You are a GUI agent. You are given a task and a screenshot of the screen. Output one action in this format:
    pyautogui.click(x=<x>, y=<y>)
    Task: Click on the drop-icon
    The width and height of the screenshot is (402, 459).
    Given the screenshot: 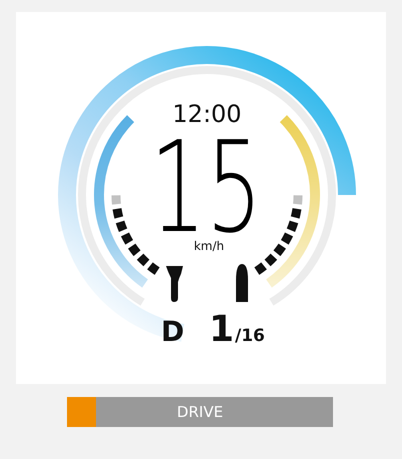 What is the action you would take?
    pyautogui.click(x=242, y=283)
    